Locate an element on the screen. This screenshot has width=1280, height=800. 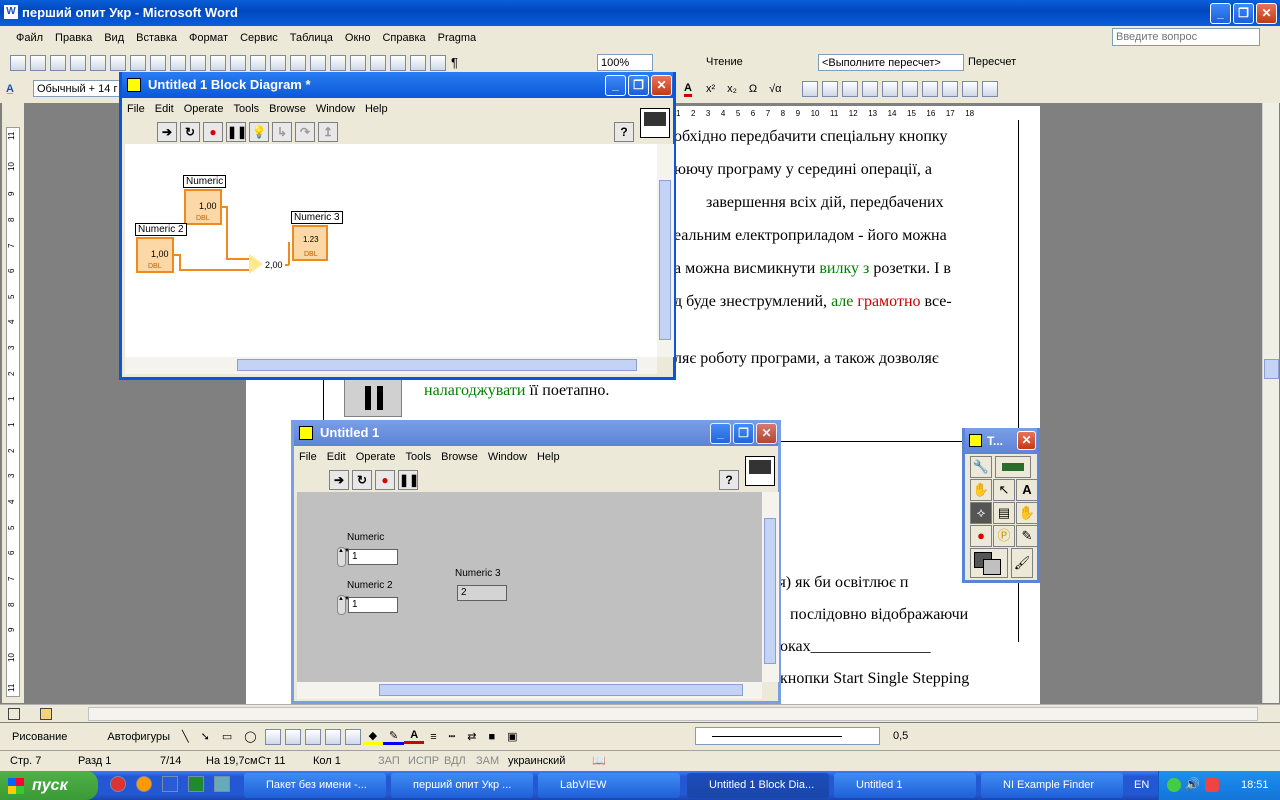
menu-window: Окно is located at coordinates (358, 38).